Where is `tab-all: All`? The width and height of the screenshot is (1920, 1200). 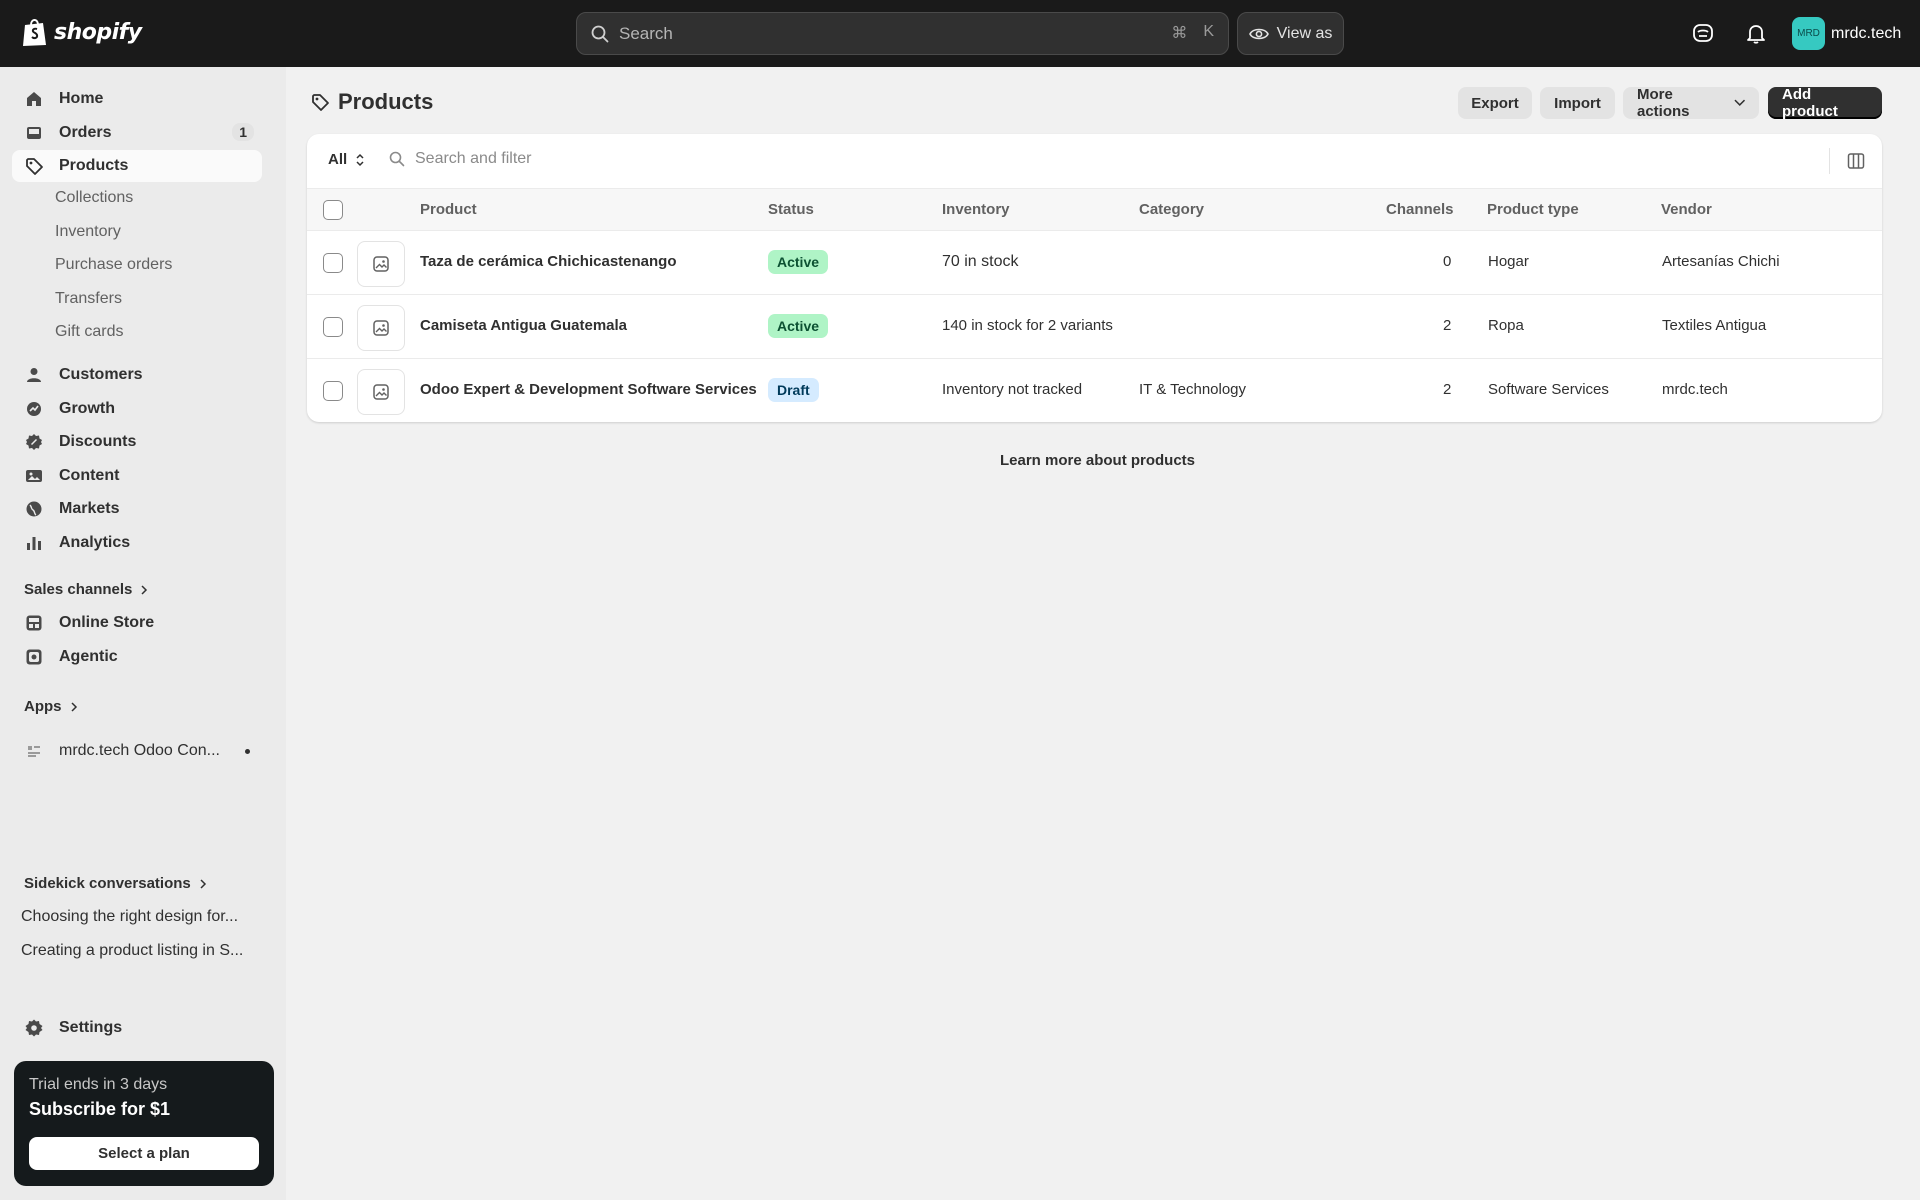
tab-all: All is located at coordinates (346, 159).